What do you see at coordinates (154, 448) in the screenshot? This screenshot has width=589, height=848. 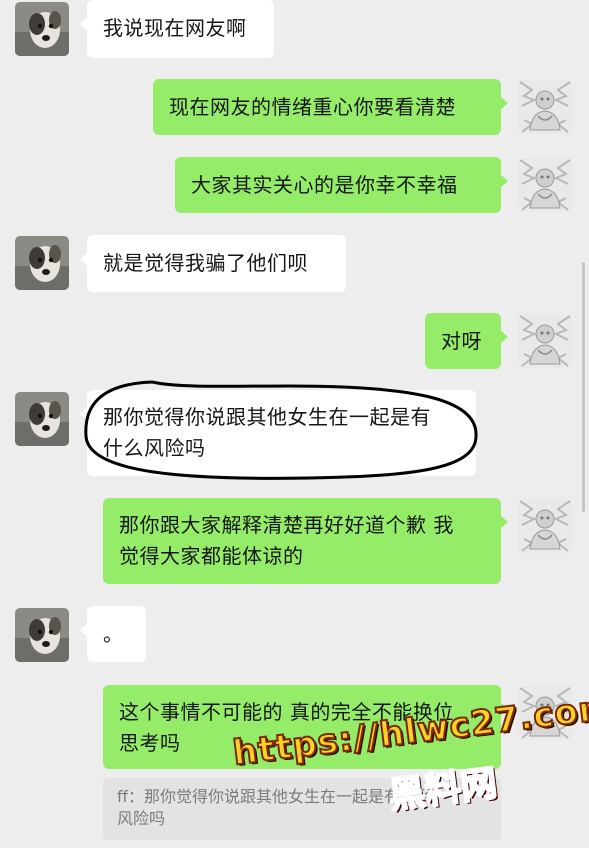 I see `message-text-line: 什么风险吗` at bounding box center [154, 448].